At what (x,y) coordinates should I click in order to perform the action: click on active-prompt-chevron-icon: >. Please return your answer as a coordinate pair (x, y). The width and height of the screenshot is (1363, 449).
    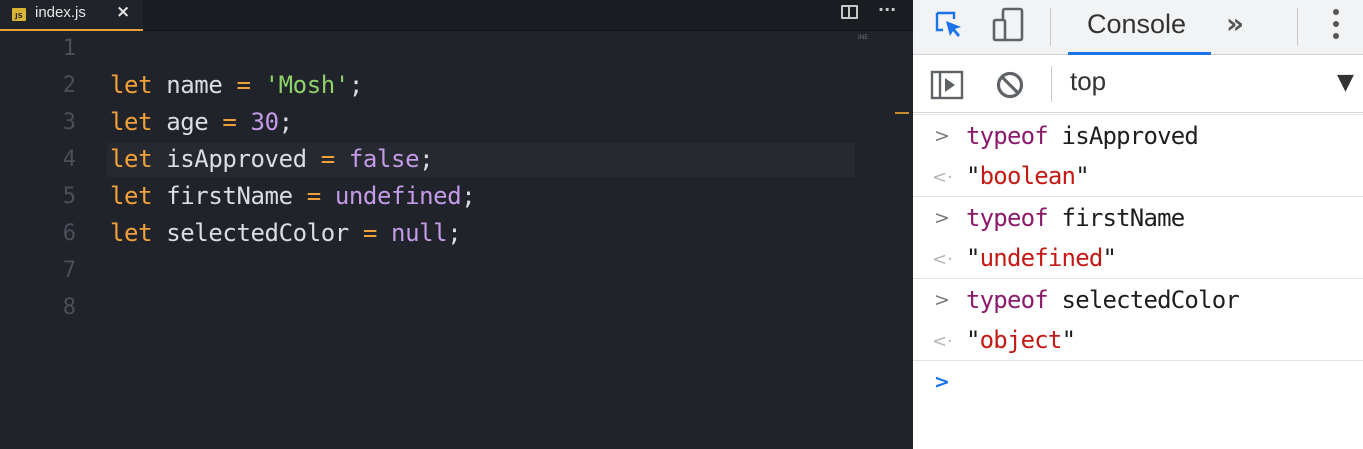
    Looking at the image, I should click on (942, 382).